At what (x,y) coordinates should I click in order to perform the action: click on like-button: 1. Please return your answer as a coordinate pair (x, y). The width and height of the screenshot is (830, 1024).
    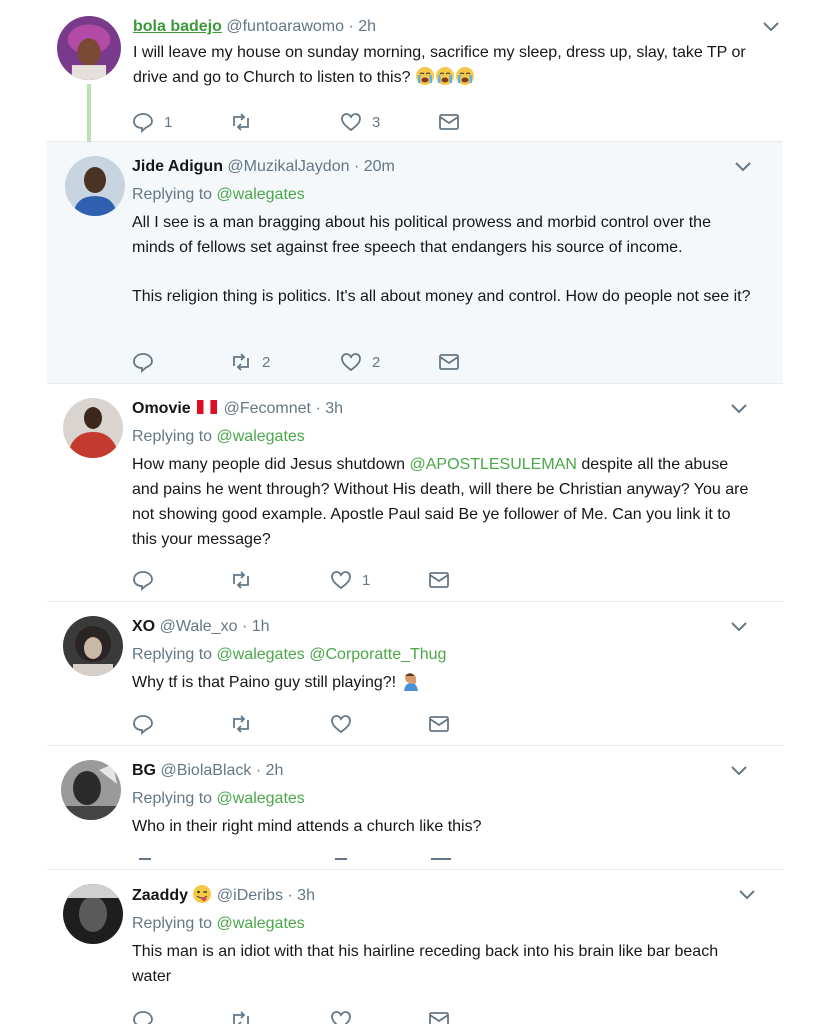
    Looking at the image, I should click on (379, 580).